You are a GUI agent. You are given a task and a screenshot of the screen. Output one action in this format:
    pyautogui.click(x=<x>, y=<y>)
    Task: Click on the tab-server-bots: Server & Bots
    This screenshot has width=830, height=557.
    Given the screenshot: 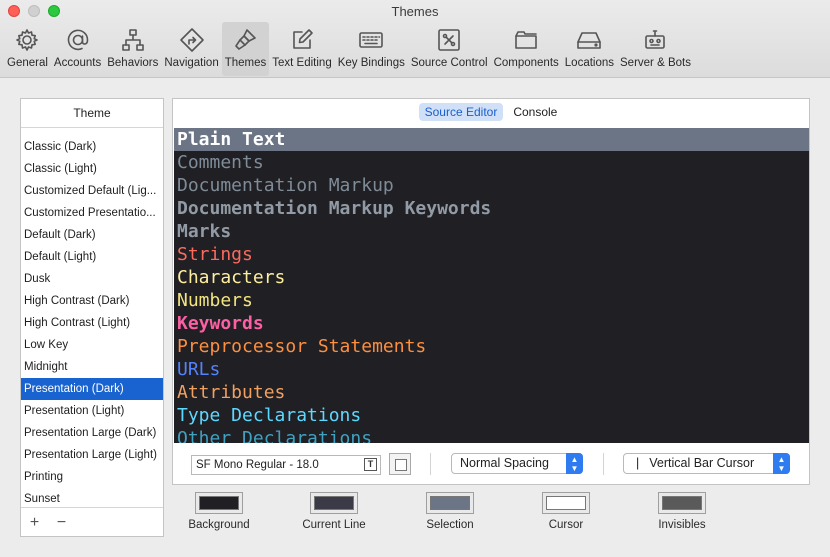 What is the action you would take?
    pyautogui.click(x=655, y=49)
    